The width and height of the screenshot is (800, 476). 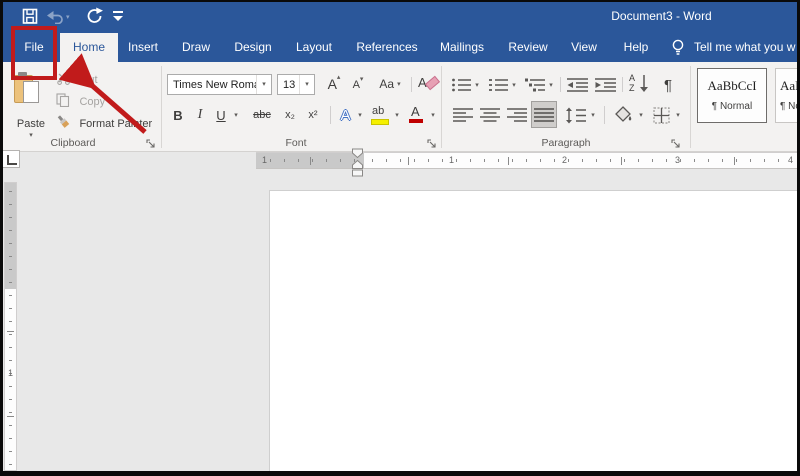 I want to click on clear-formatting-button: A, so click(x=429, y=84).